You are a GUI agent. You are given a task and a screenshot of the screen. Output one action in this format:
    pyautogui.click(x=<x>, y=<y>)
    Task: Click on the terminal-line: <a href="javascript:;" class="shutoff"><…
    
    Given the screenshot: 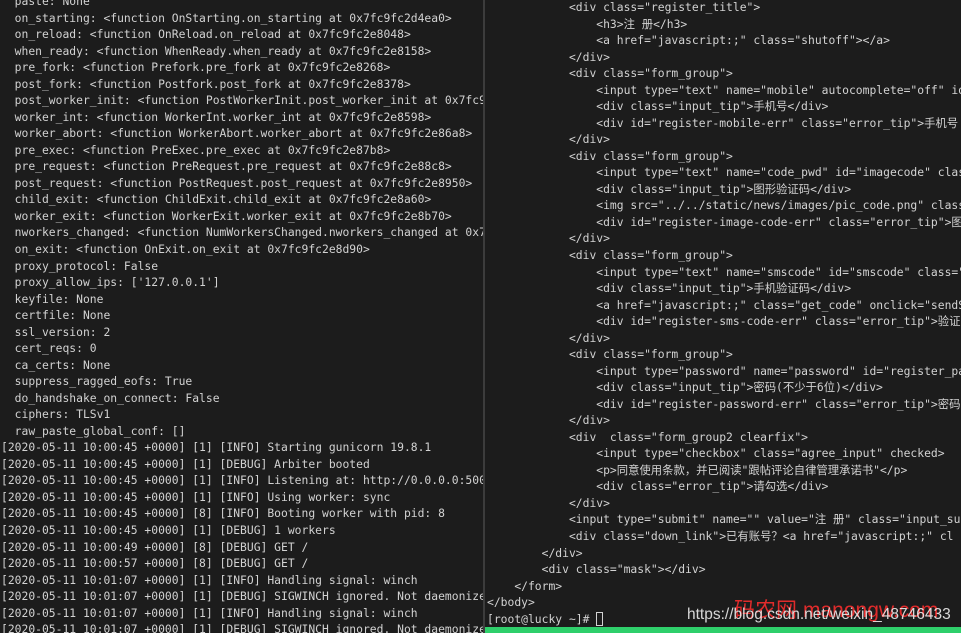 What is the action you would take?
    pyautogui.click(x=688, y=40)
    